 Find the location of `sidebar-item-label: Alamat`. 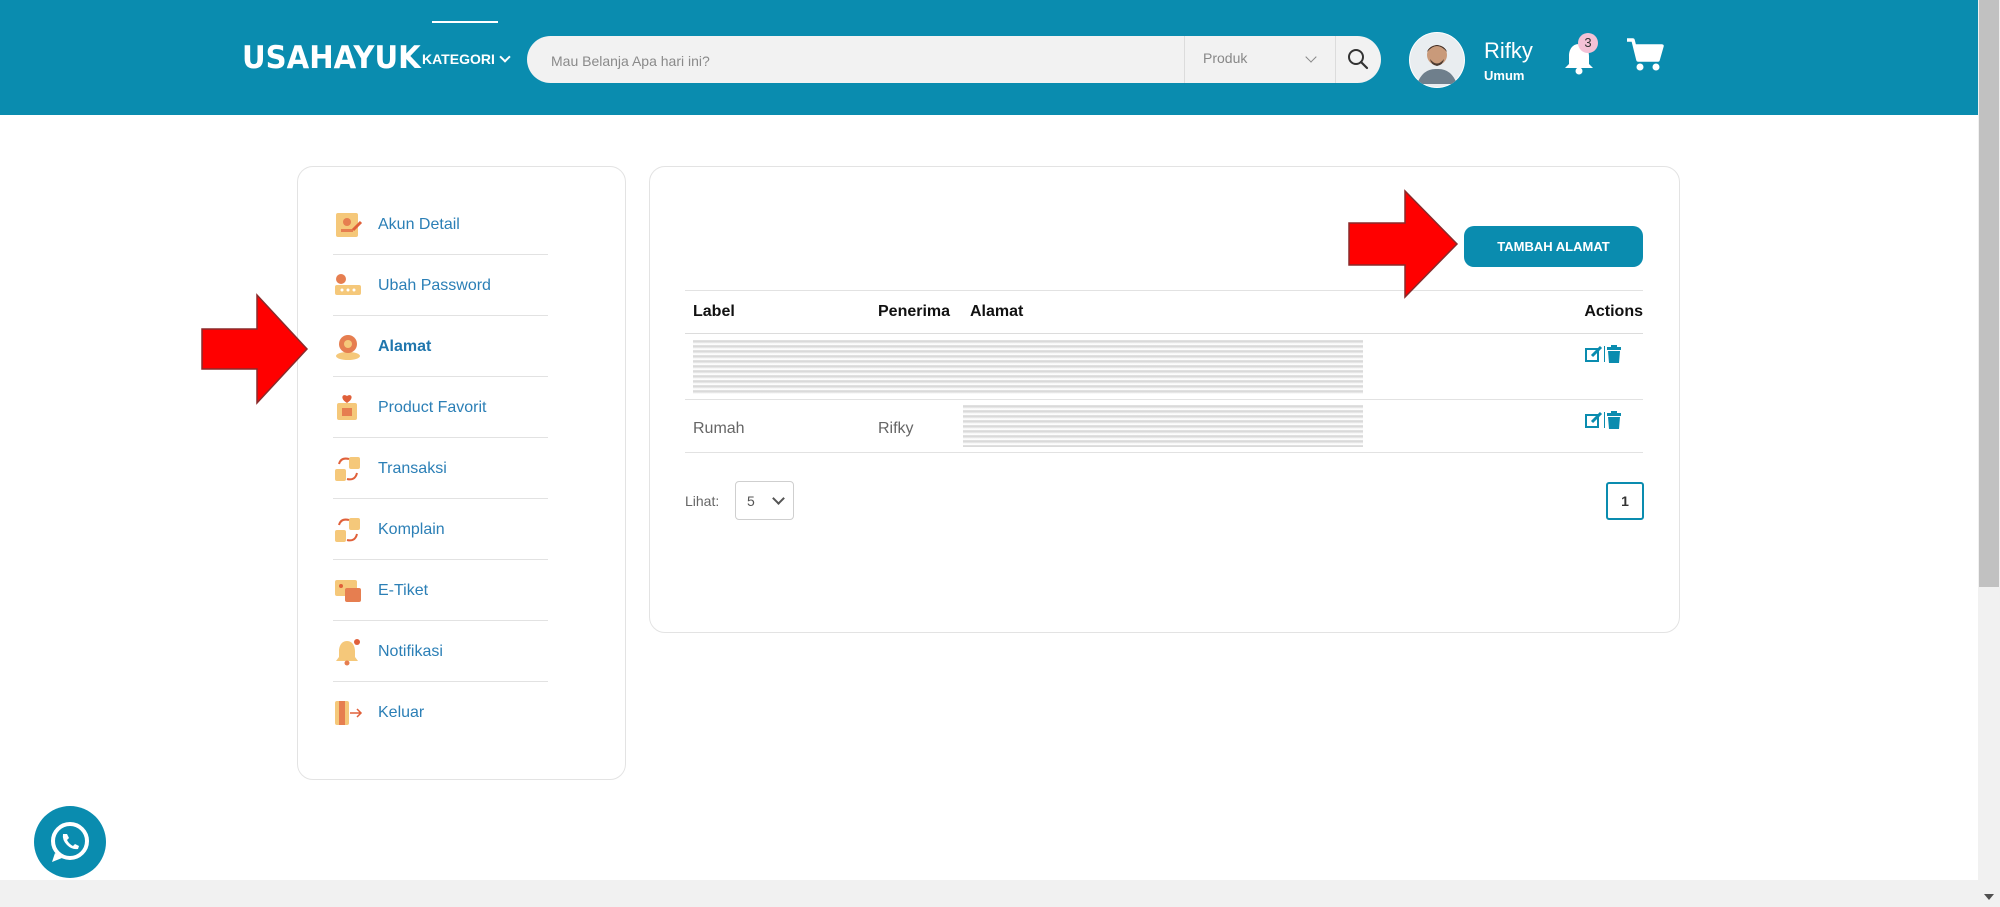

sidebar-item-label: Alamat is located at coordinates (405, 346).